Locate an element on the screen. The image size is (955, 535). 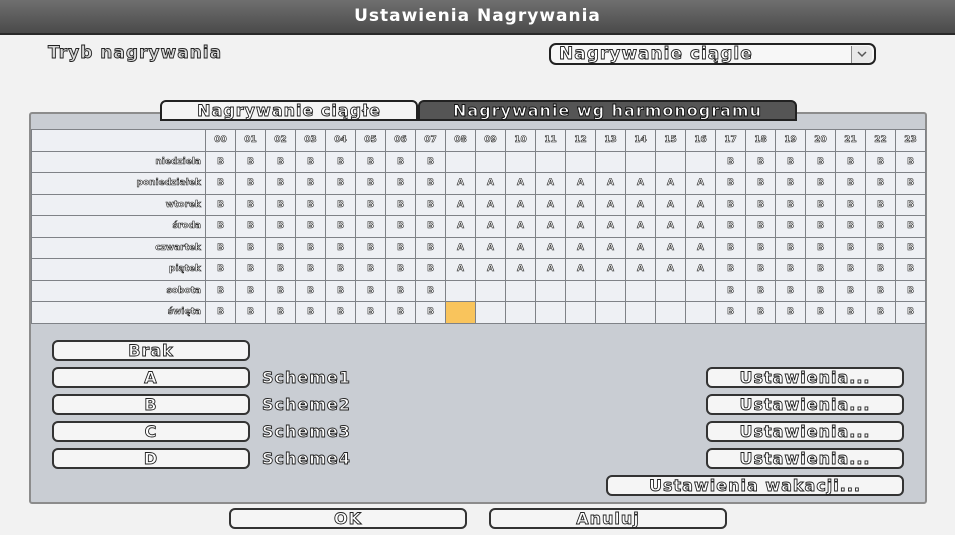
chevron-down-icon is located at coordinates (861, 54).